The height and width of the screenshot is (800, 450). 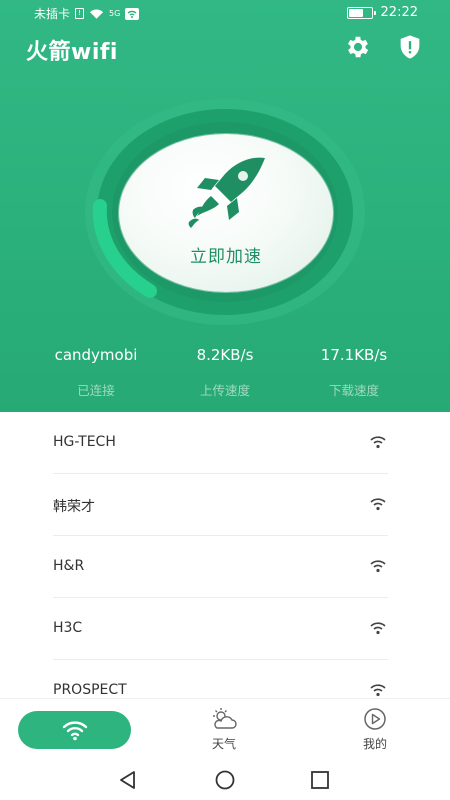 What do you see at coordinates (69, 566) in the screenshot?
I see `wifi-name: H&R` at bounding box center [69, 566].